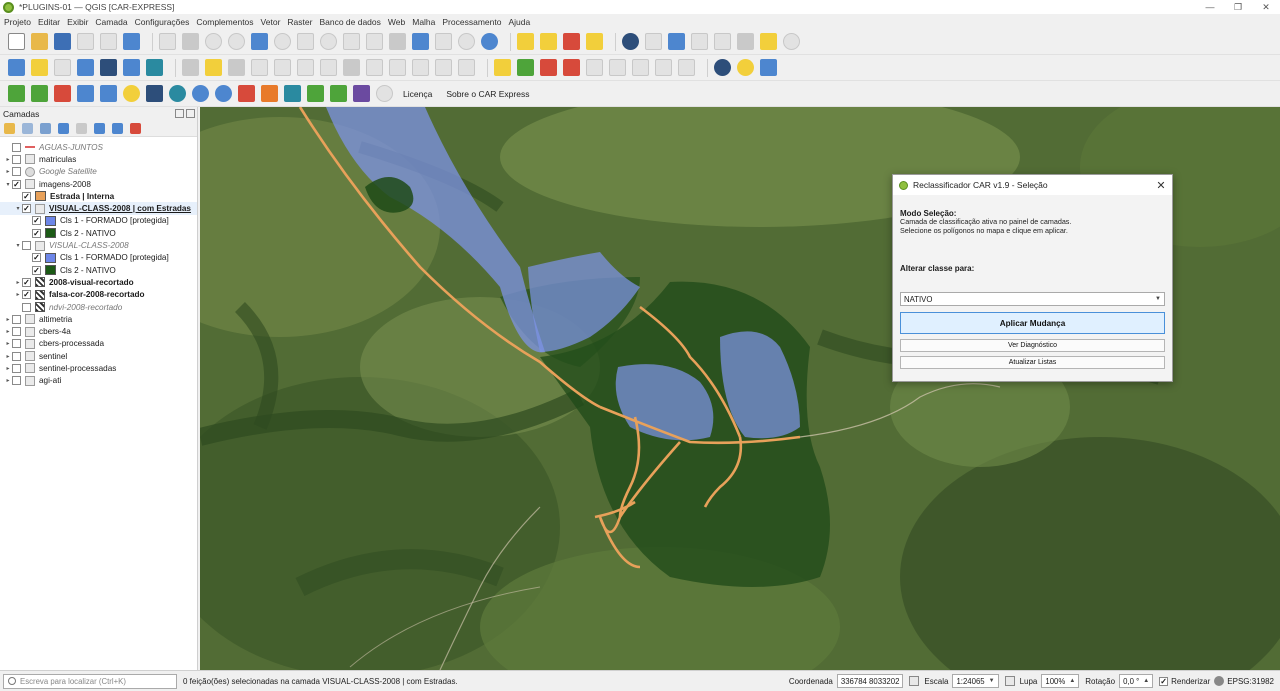 The width and height of the screenshot is (1280, 691). Describe the element at coordinates (246, 93) in the screenshot. I see `car-fire-icon` at that location.